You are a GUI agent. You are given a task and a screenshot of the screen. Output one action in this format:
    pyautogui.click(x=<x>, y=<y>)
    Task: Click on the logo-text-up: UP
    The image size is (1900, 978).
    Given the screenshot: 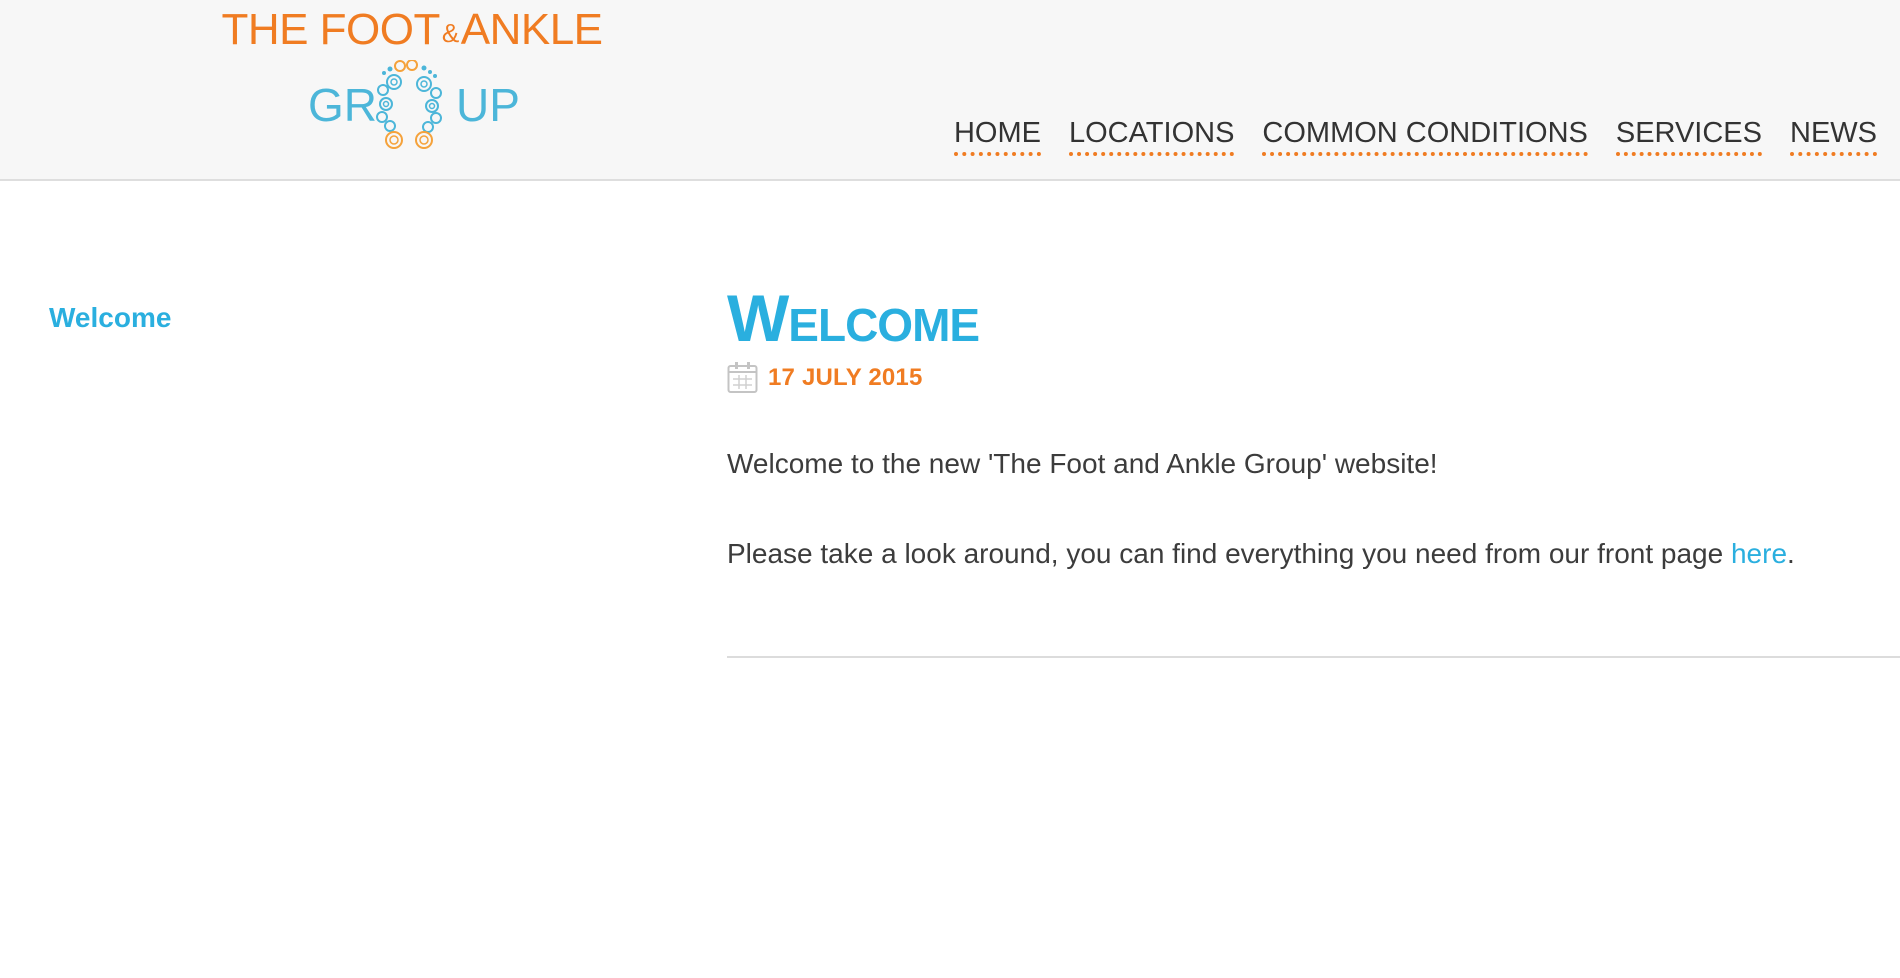 What is the action you would take?
    pyautogui.click(x=488, y=105)
    